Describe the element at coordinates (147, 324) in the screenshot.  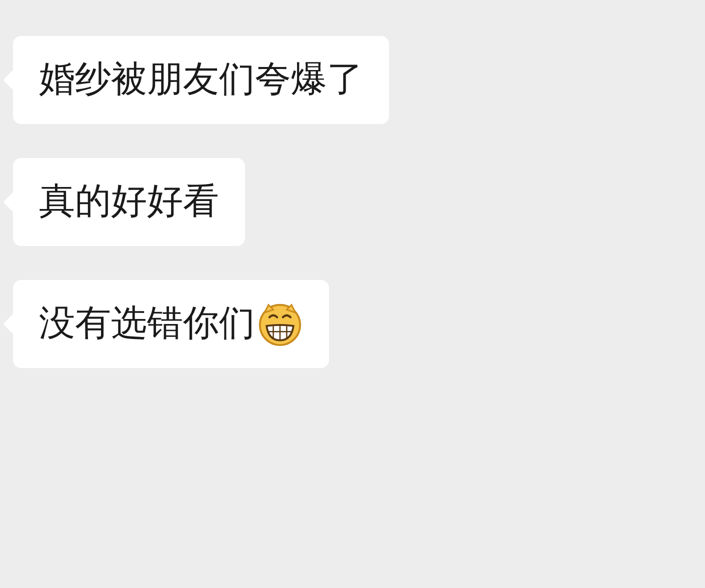
I see `message-text: 没有选错你们` at that location.